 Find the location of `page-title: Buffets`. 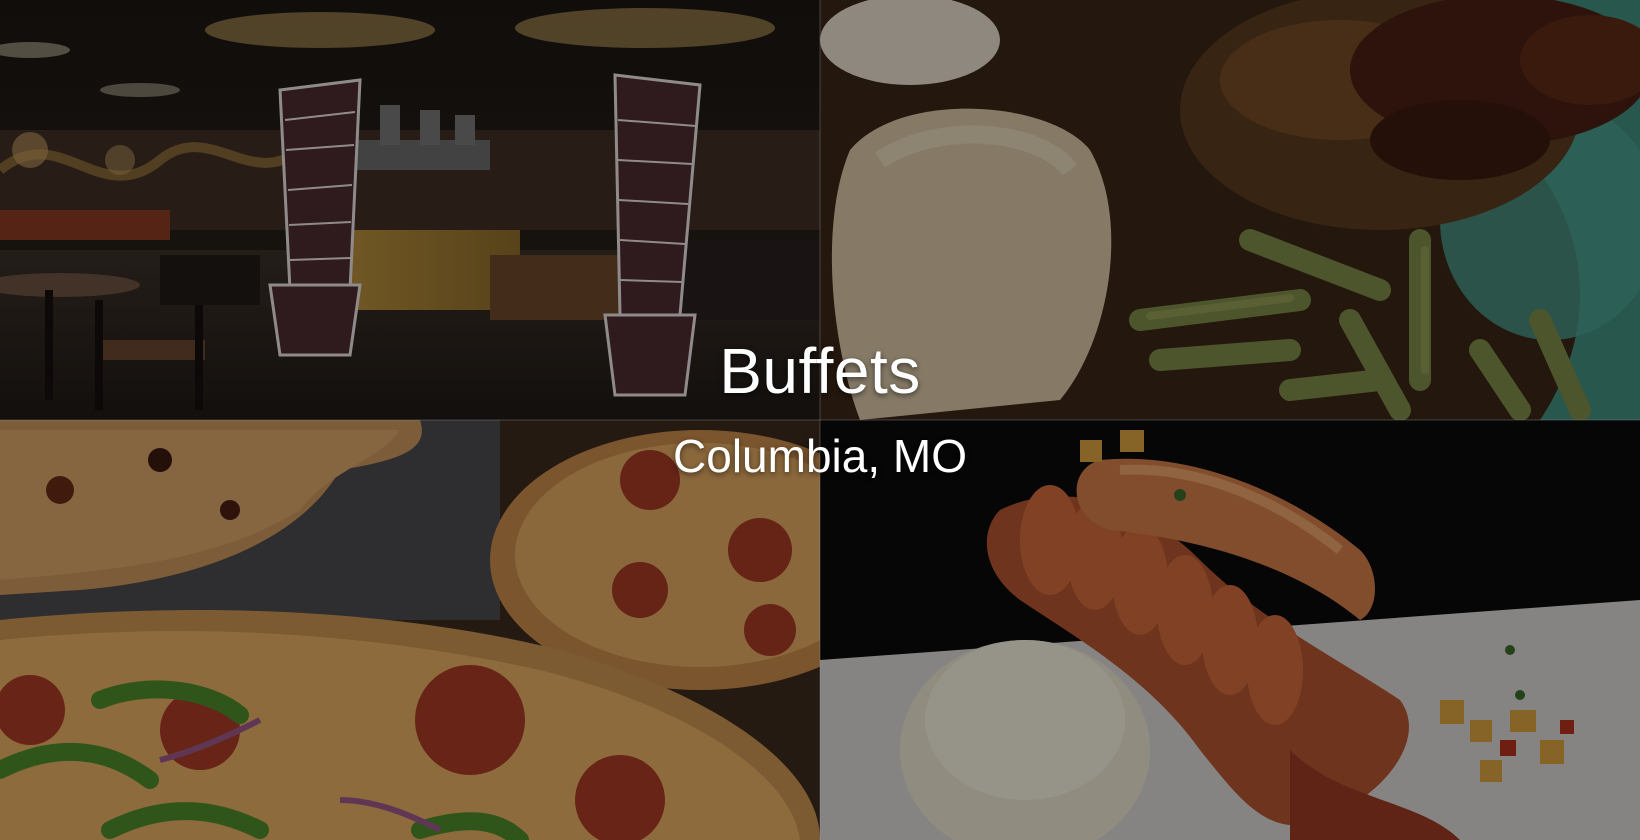

page-title: Buffets is located at coordinates (820, 371).